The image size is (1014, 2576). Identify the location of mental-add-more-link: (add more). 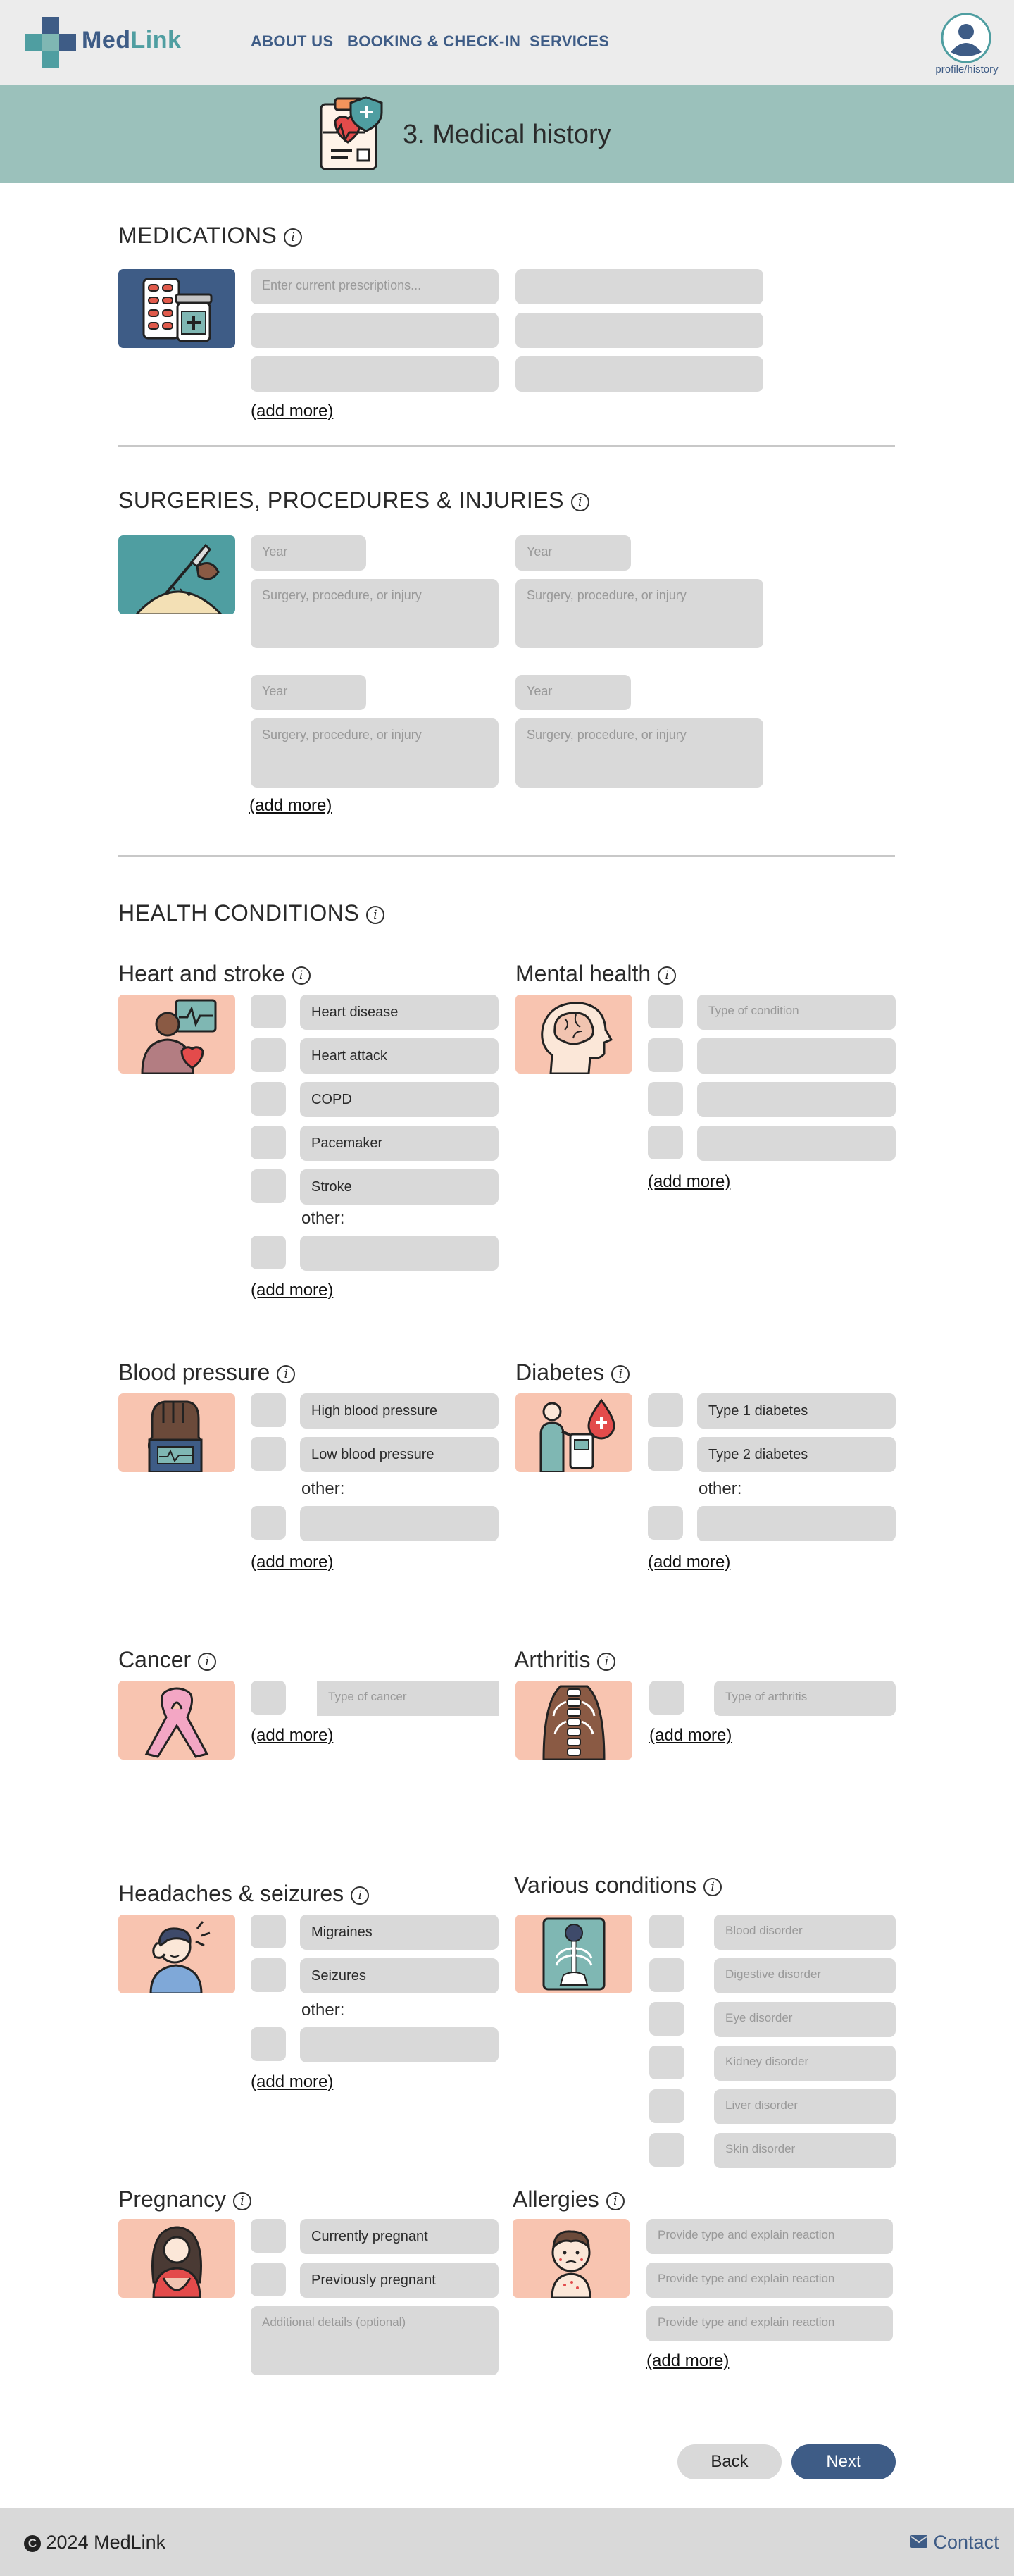
(689, 1182).